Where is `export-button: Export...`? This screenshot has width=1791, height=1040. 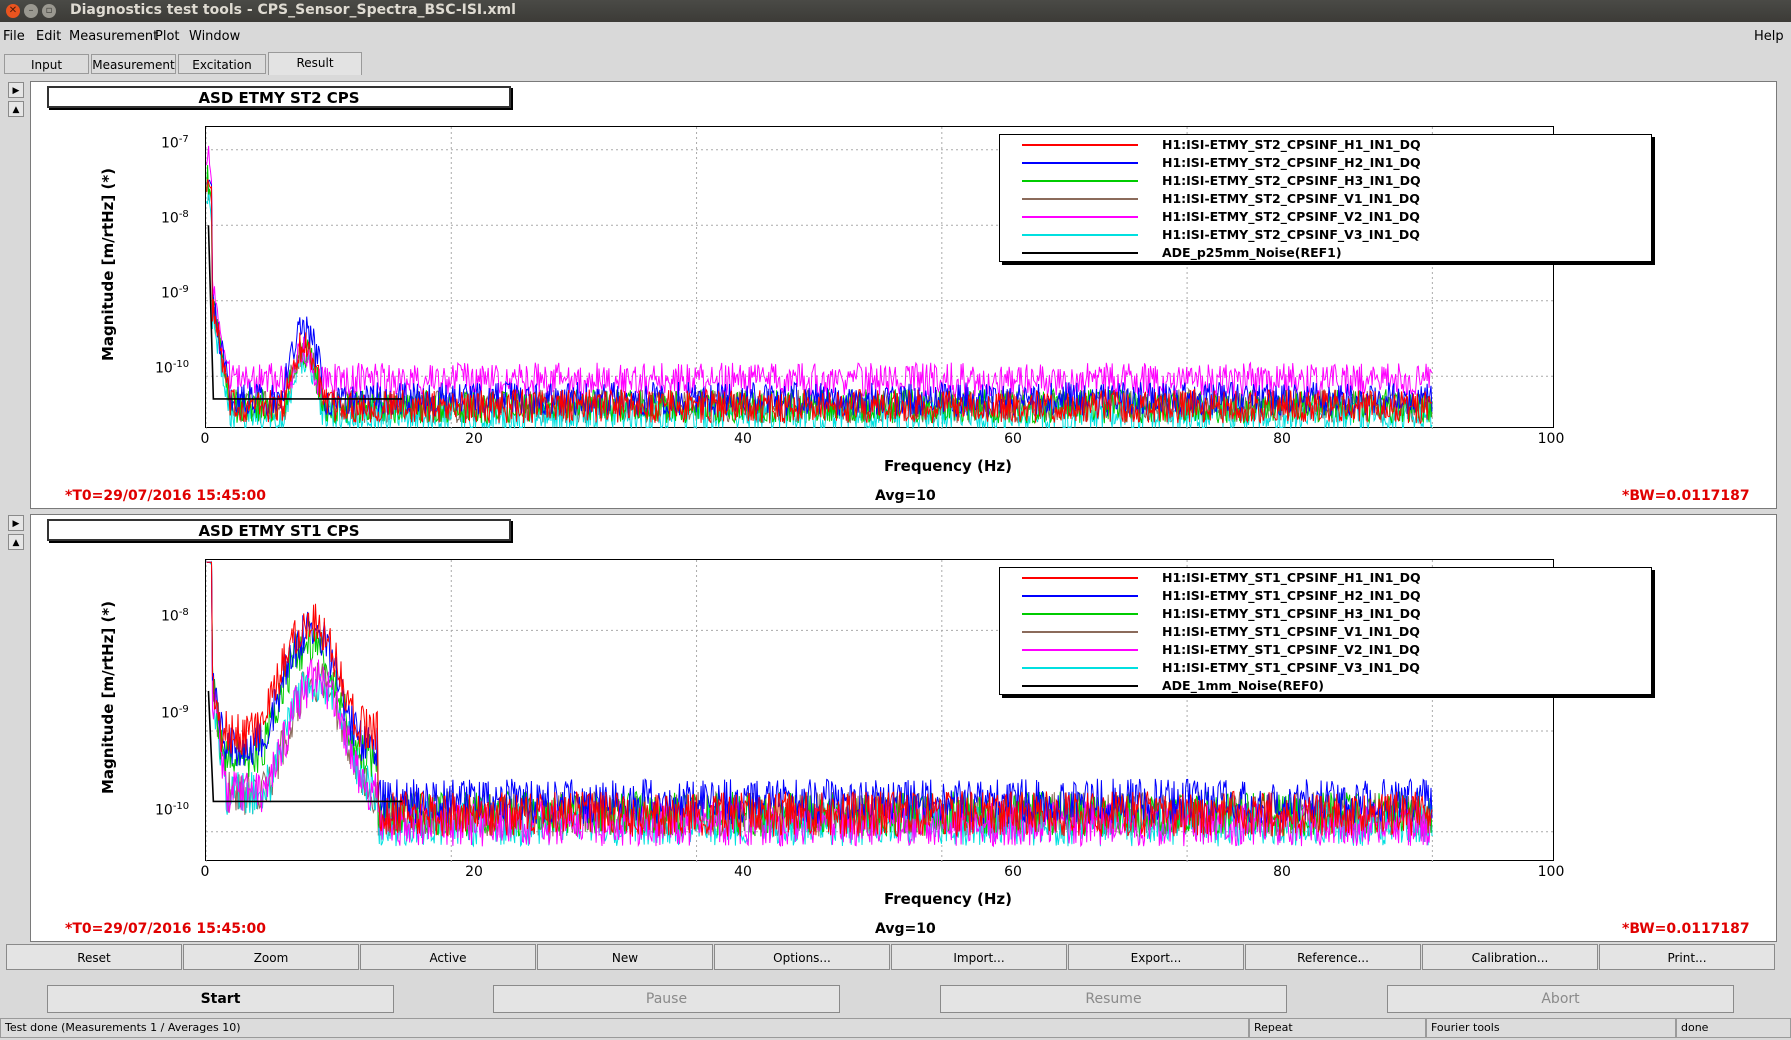 export-button: Export... is located at coordinates (1156, 957).